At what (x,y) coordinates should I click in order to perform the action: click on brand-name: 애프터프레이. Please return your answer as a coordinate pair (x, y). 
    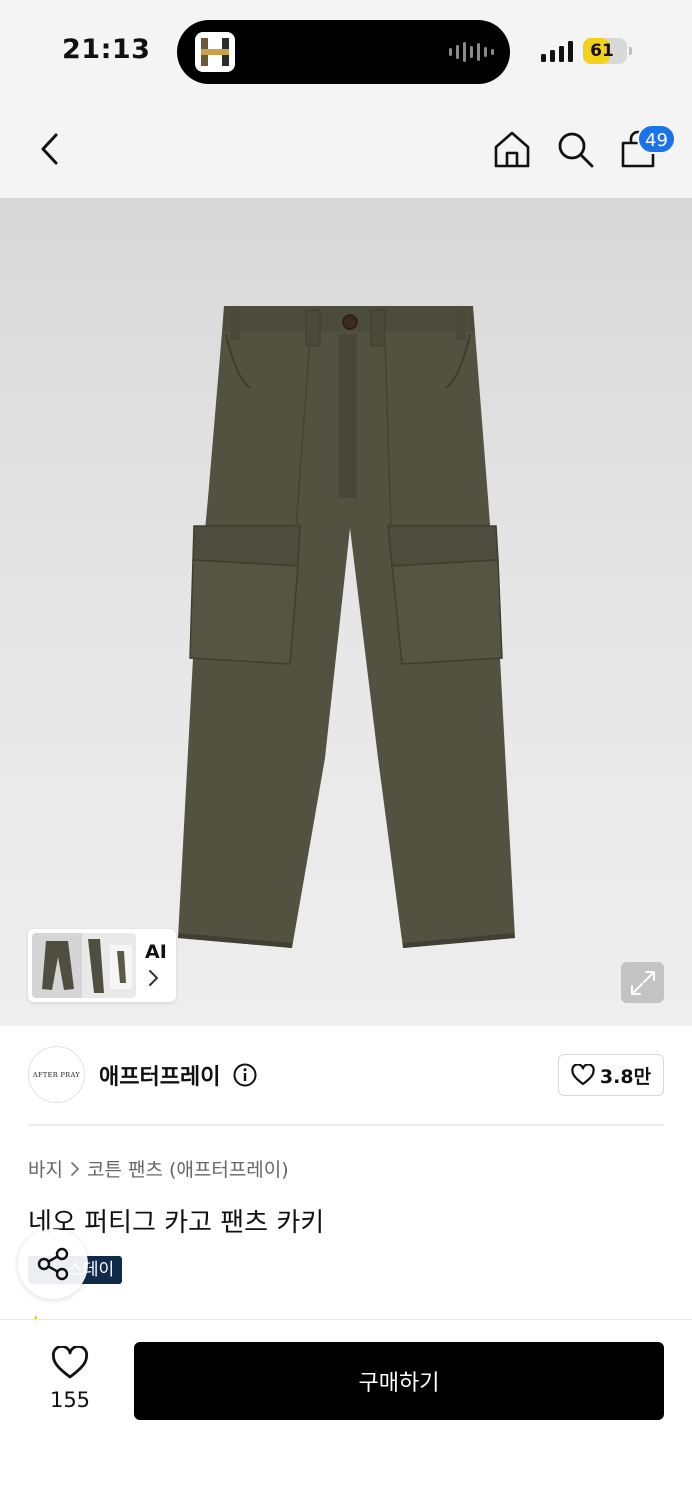
    Looking at the image, I should click on (159, 1075).